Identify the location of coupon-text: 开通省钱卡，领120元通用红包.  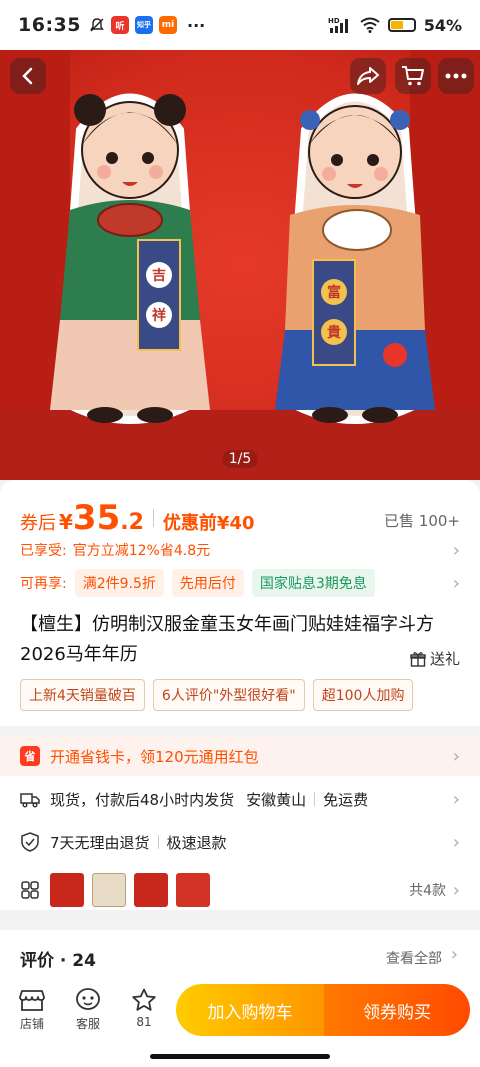
(154, 756).